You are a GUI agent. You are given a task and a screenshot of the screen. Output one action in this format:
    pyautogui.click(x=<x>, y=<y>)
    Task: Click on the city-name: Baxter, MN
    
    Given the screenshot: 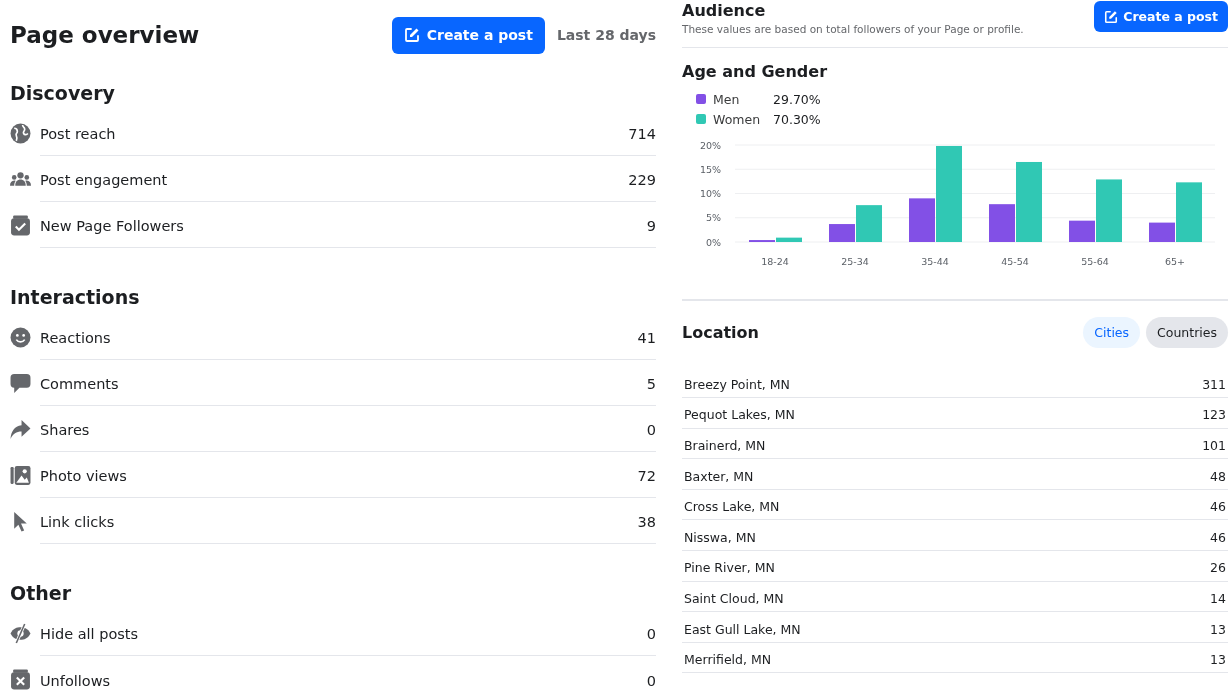 What is the action you would take?
    pyautogui.click(x=719, y=476)
    